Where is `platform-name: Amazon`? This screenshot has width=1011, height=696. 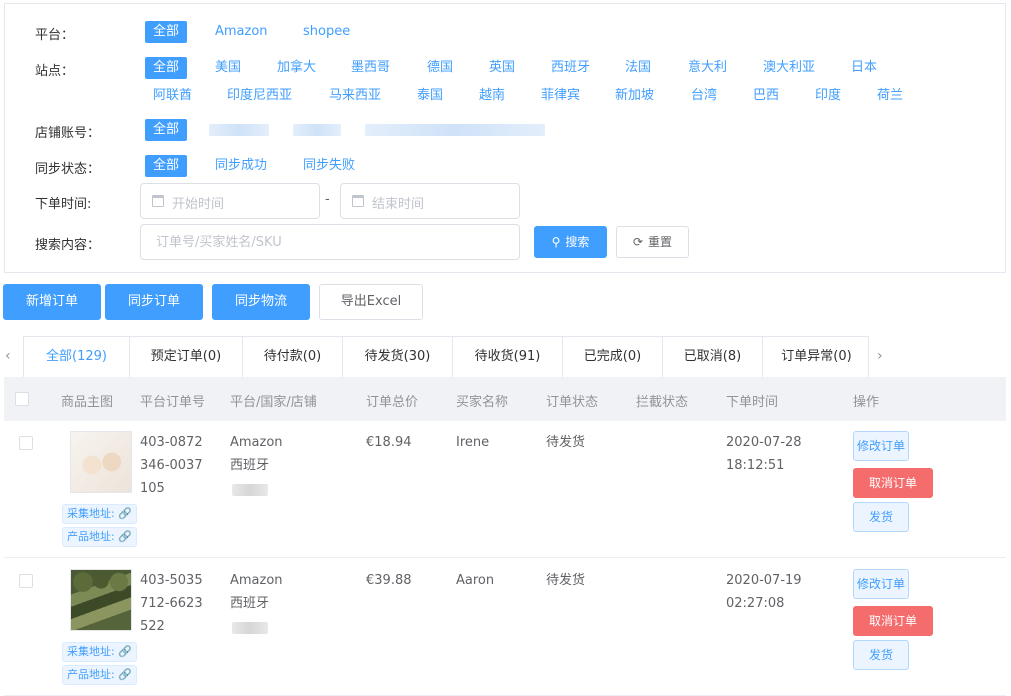 platform-name: Amazon is located at coordinates (256, 442).